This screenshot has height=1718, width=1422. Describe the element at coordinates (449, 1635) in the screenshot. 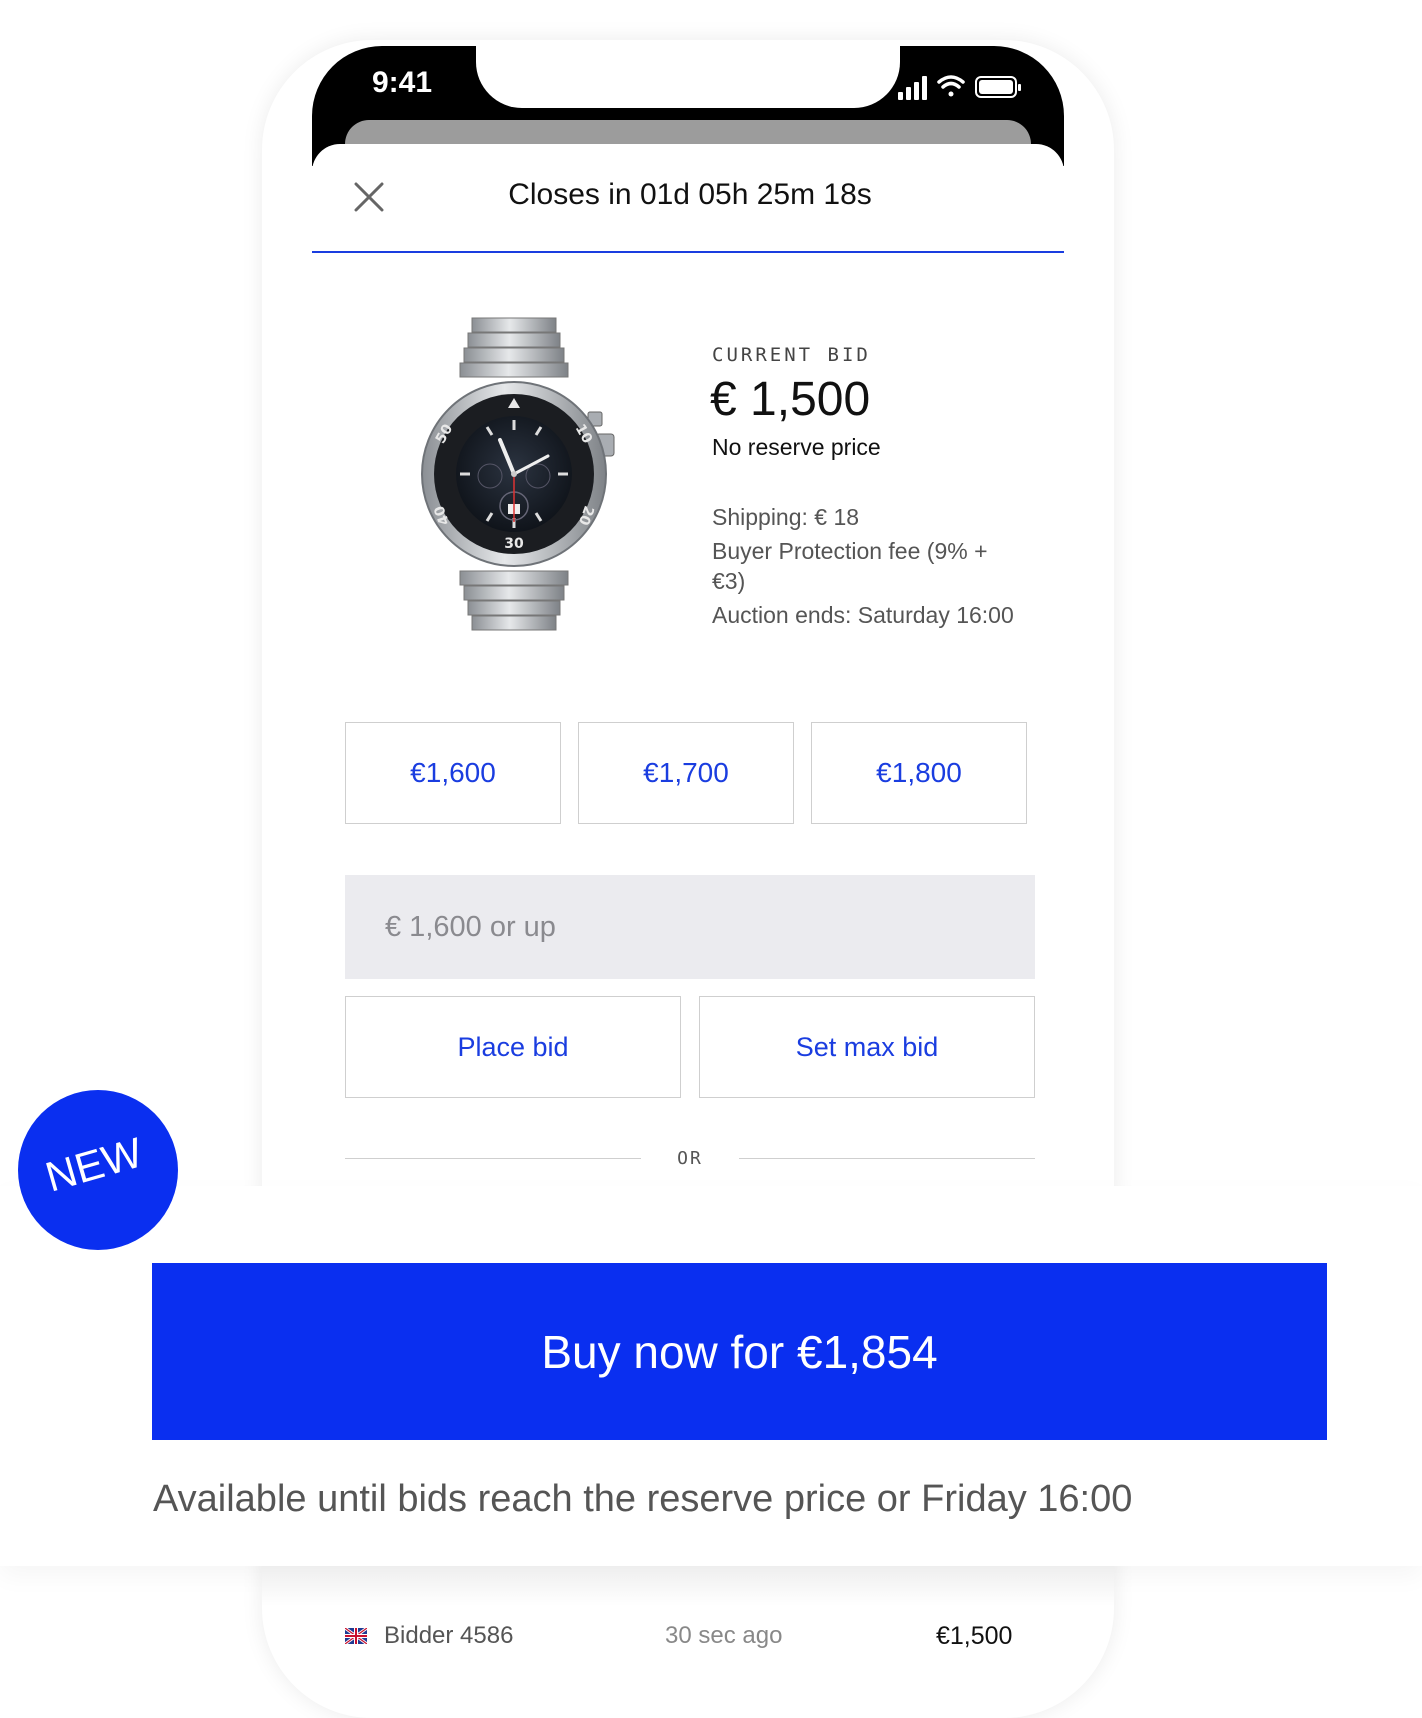

I see `bidder-name: Bidder 4586` at that location.